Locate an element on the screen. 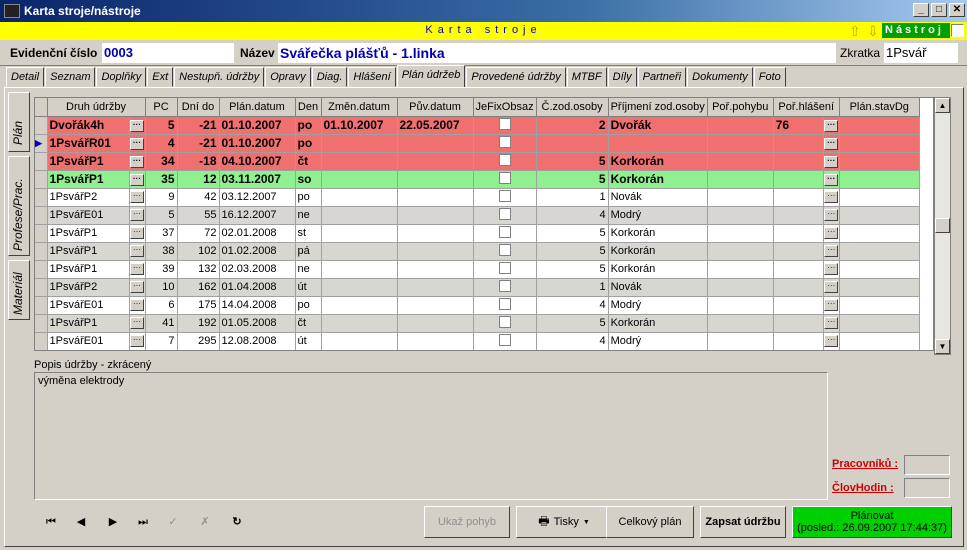 The width and height of the screenshot is (967, 550). close-button: ✕ is located at coordinates (957, 10).